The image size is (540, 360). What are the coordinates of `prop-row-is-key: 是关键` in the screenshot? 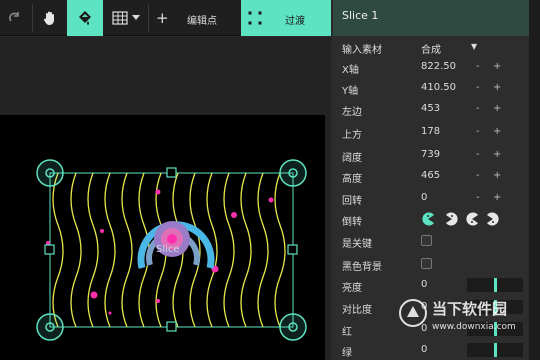 It's located at (431, 241).